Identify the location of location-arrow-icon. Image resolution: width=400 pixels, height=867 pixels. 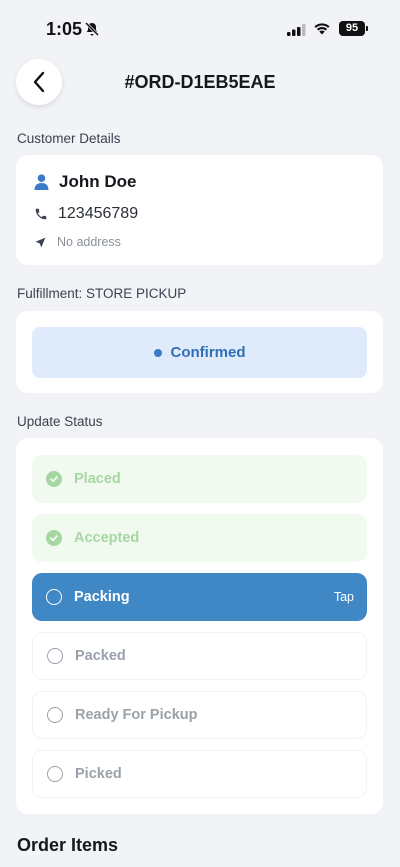
(40, 242).